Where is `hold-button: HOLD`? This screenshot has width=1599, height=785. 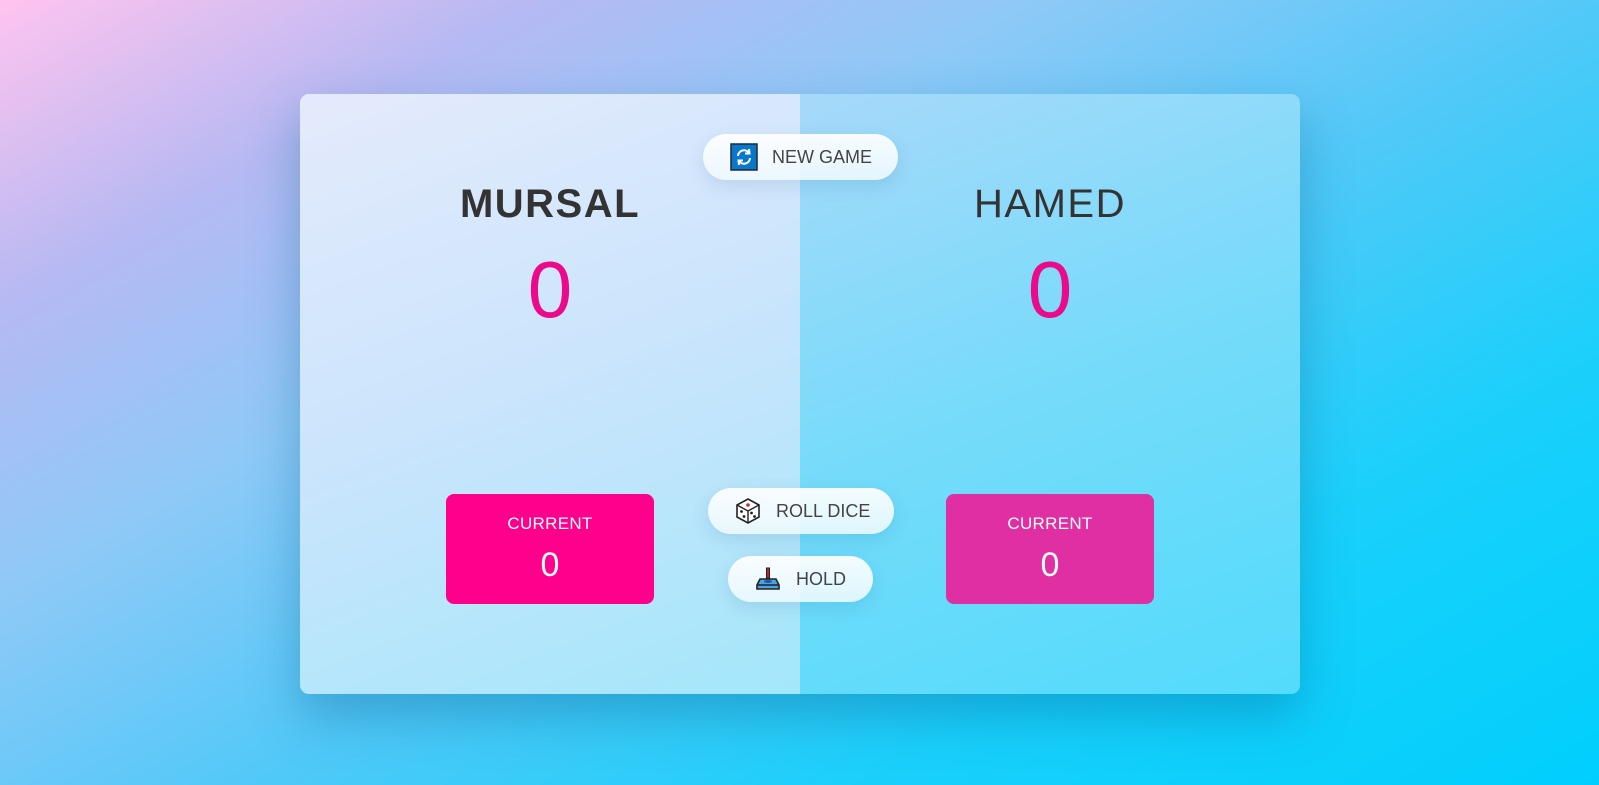
hold-button: HOLD is located at coordinates (800, 579).